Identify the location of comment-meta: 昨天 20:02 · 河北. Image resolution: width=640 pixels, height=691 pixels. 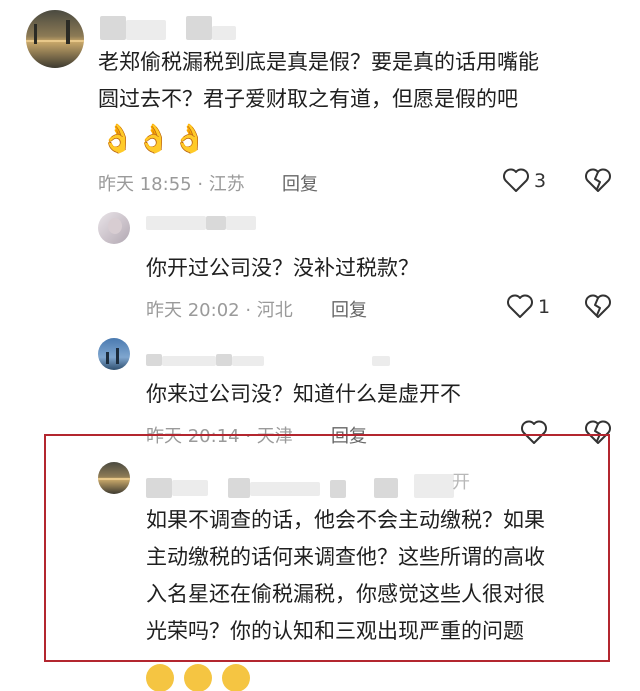
(219, 310).